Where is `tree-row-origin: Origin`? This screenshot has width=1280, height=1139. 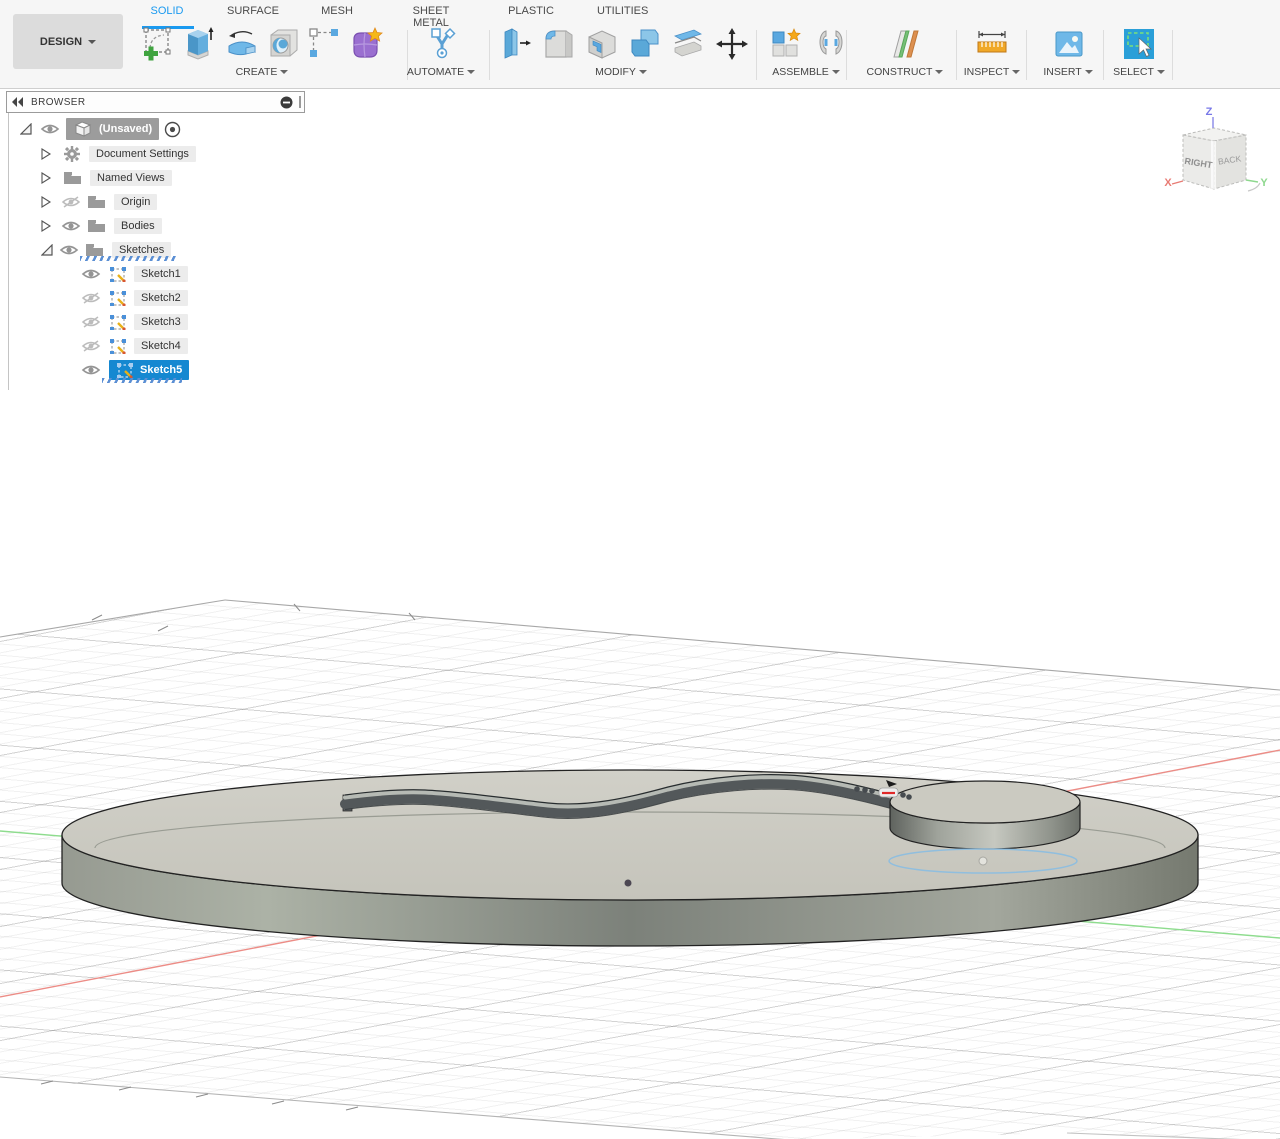 tree-row-origin: Origin is located at coordinates (99, 202).